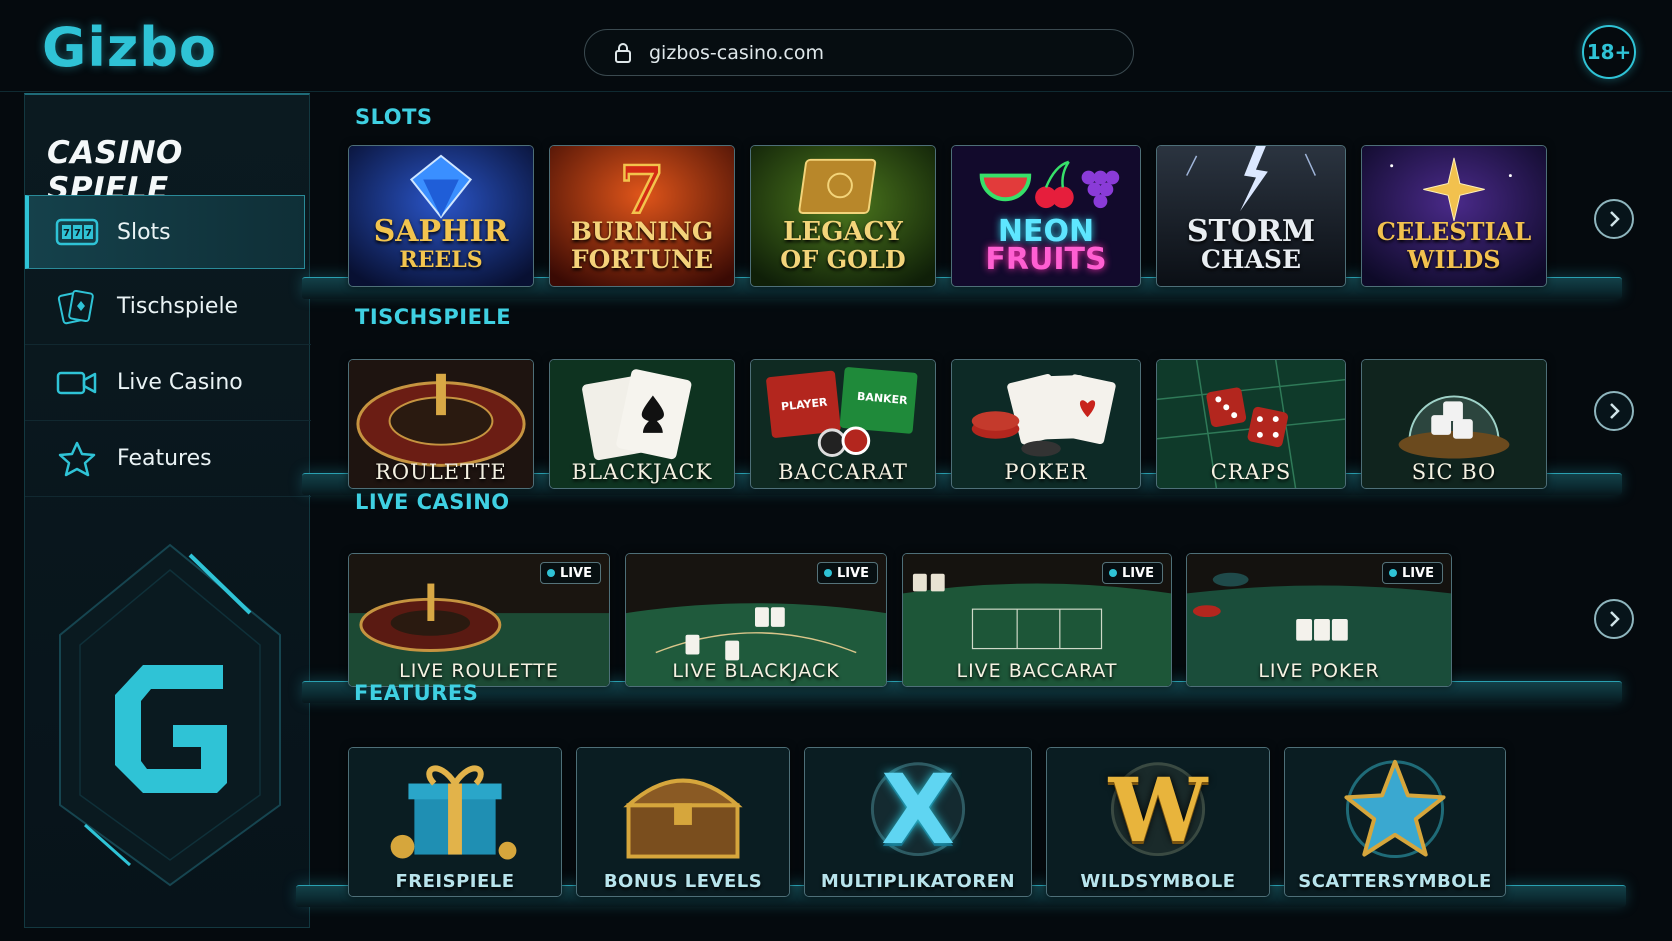  What do you see at coordinates (642, 472) in the screenshot?
I see `game-title: BLACKJACK` at bounding box center [642, 472].